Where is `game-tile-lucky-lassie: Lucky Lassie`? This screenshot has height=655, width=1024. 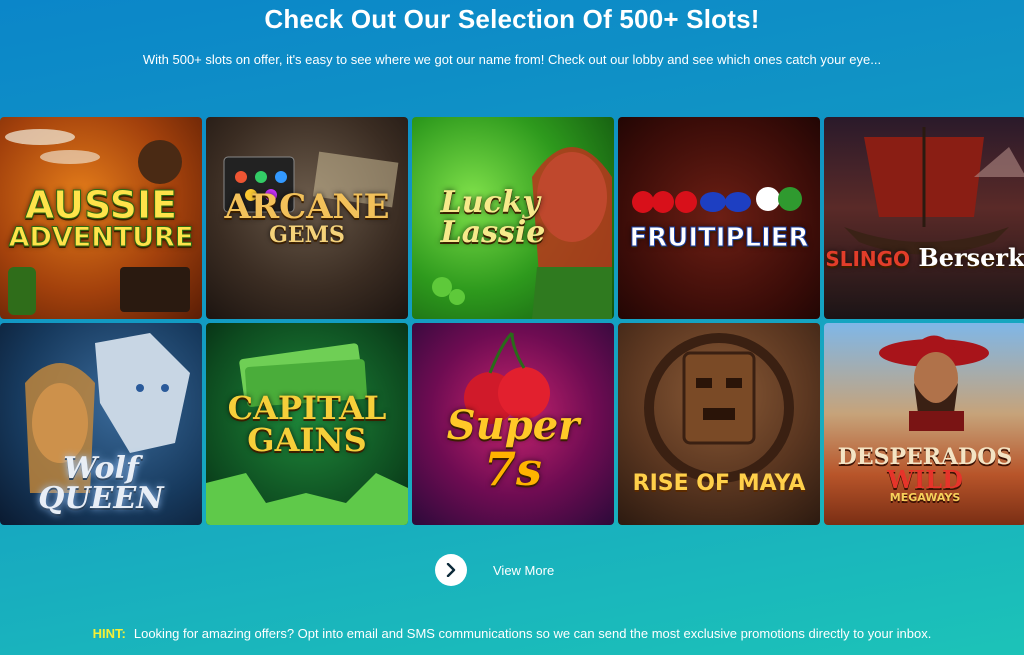 game-tile-lucky-lassie: Lucky Lassie is located at coordinates (513, 218).